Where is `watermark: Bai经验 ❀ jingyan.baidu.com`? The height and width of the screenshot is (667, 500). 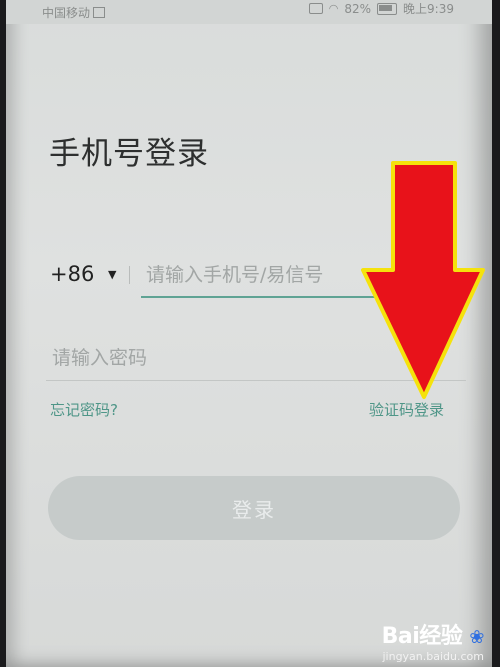 watermark: Bai经验 ❀ jingyan.baidu.com is located at coordinates (433, 640).